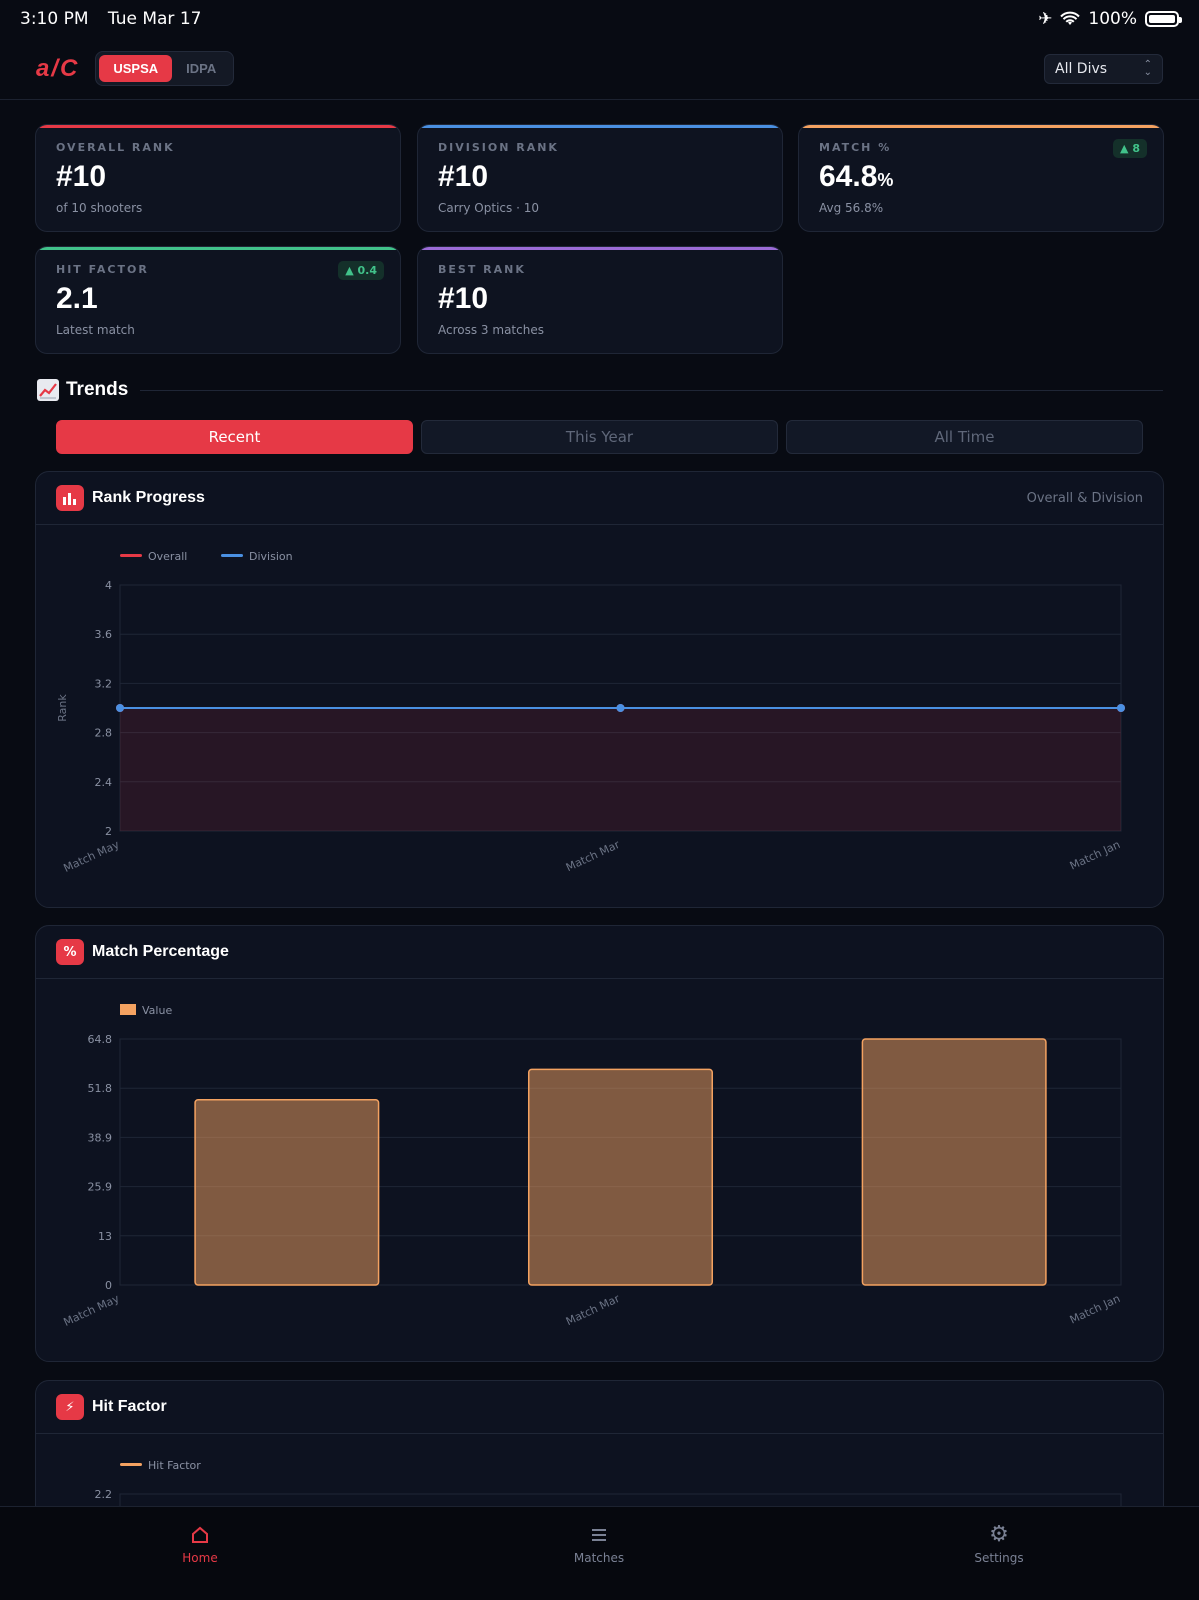  What do you see at coordinates (599, 69) in the screenshot?
I see `app-header: a/C USPSA IDPA All Divs ⌃ ⌄` at bounding box center [599, 69].